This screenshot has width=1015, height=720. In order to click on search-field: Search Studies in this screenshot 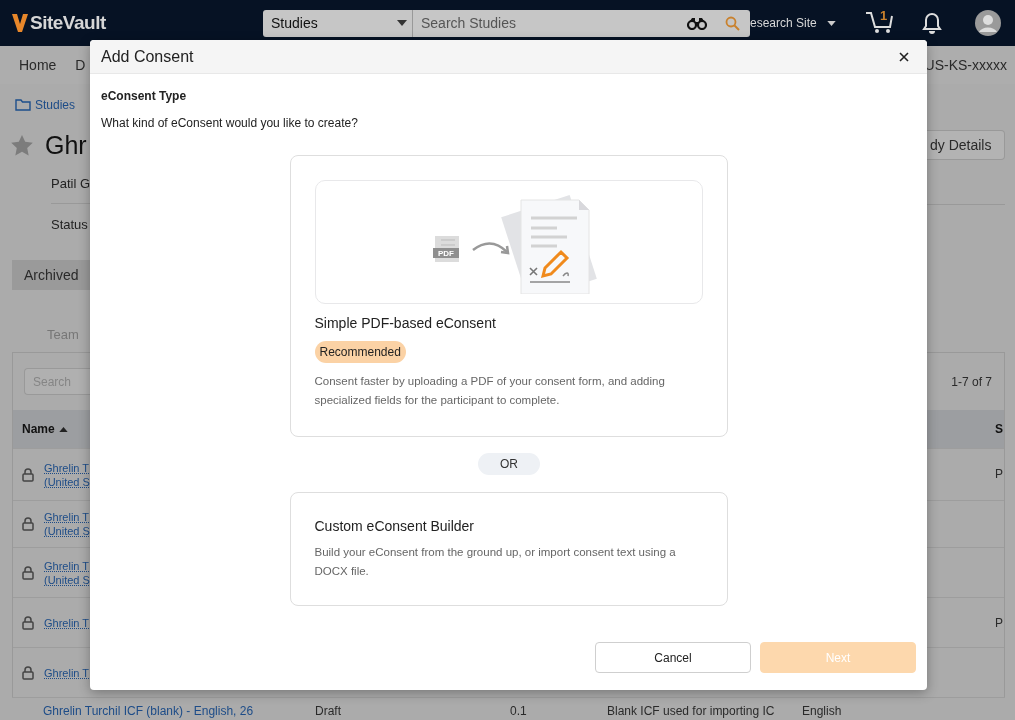, I will do `click(581, 23)`.